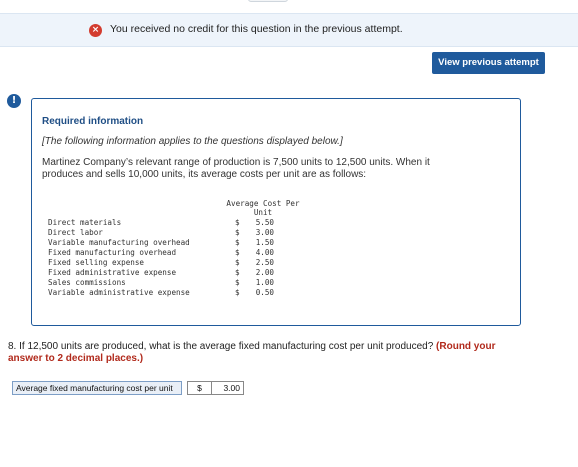 The image size is (578, 467). Describe the element at coordinates (264, 222) in the screenshot. I see `cost-row-value: 5.50` at that location.